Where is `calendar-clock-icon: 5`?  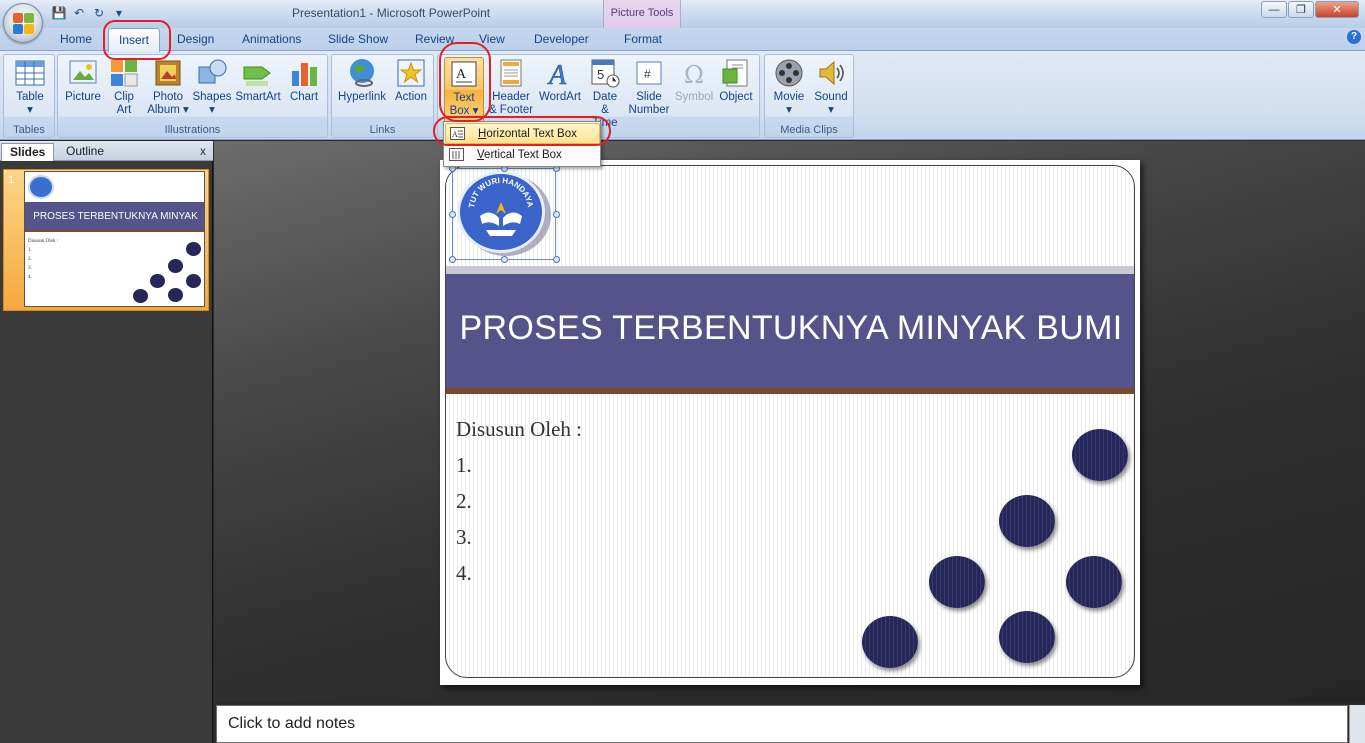
calendar-clock-icon: 5 is located at coordinates (605, 73).